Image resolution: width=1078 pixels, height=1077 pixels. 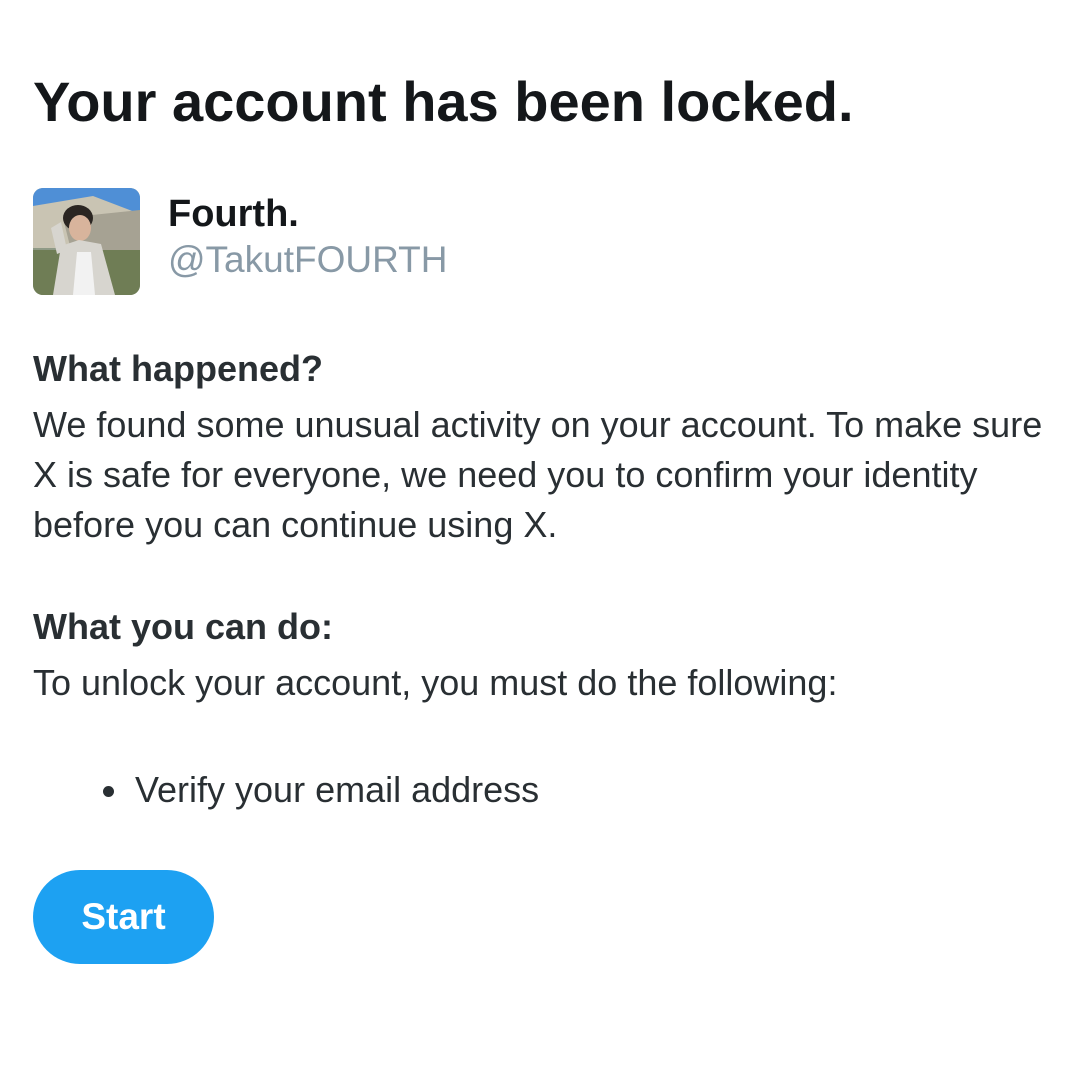 I want to click on user-handle: @TakutFOURTH, so click(x=308, y=259).